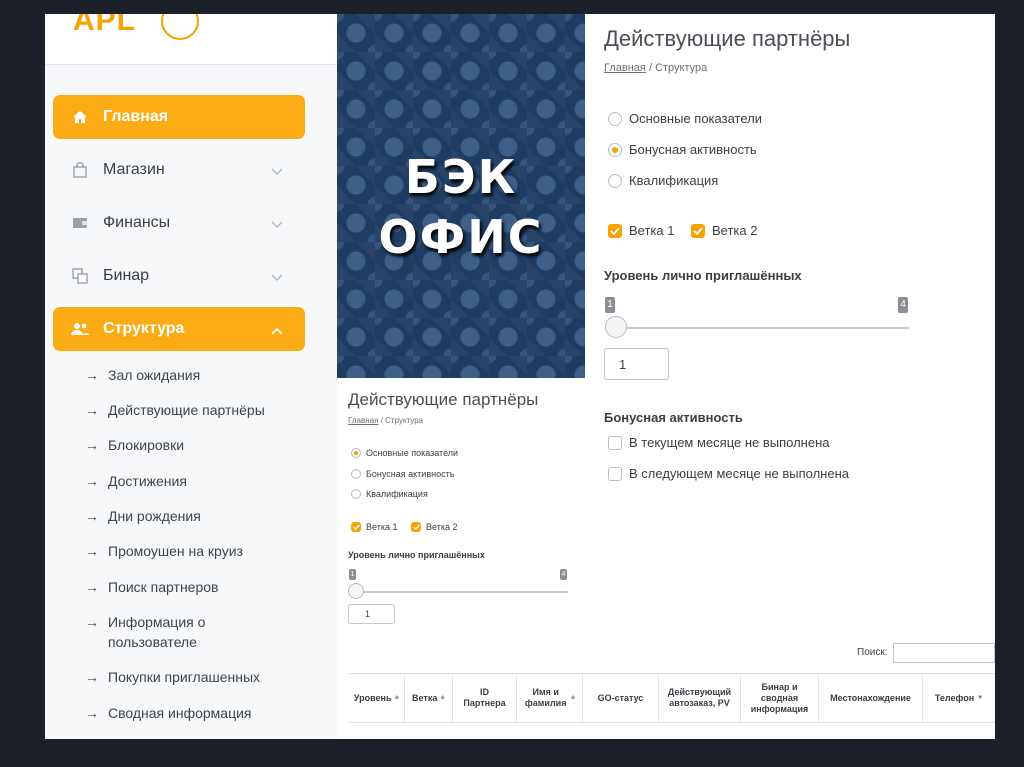 The height and width of the screenshot is (767, 1024). Describe the element at coordinates (700, 698) in the screenshot. I see `column-header-autoorder: Действующий автозаказ, PV` at that location.